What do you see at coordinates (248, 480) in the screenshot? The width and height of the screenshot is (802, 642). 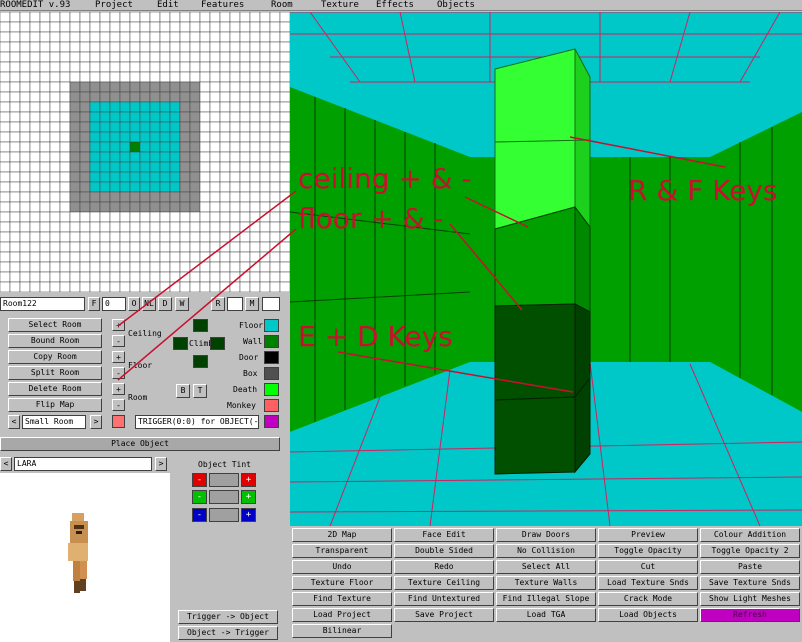 I see `tint-red-plus: +` at bounding box center [248, 480].